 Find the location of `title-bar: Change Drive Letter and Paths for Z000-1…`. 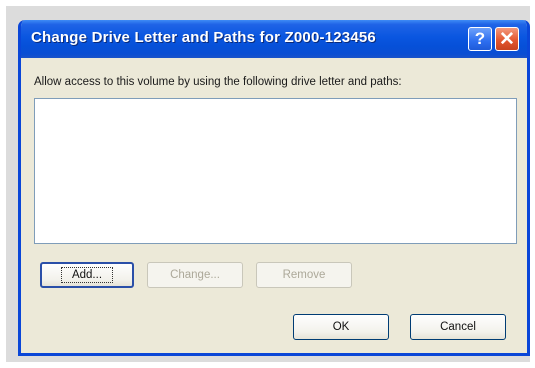

title-bar: Change Drive Letter and Paths for Z000-1… is located at coordinates (274, 39).